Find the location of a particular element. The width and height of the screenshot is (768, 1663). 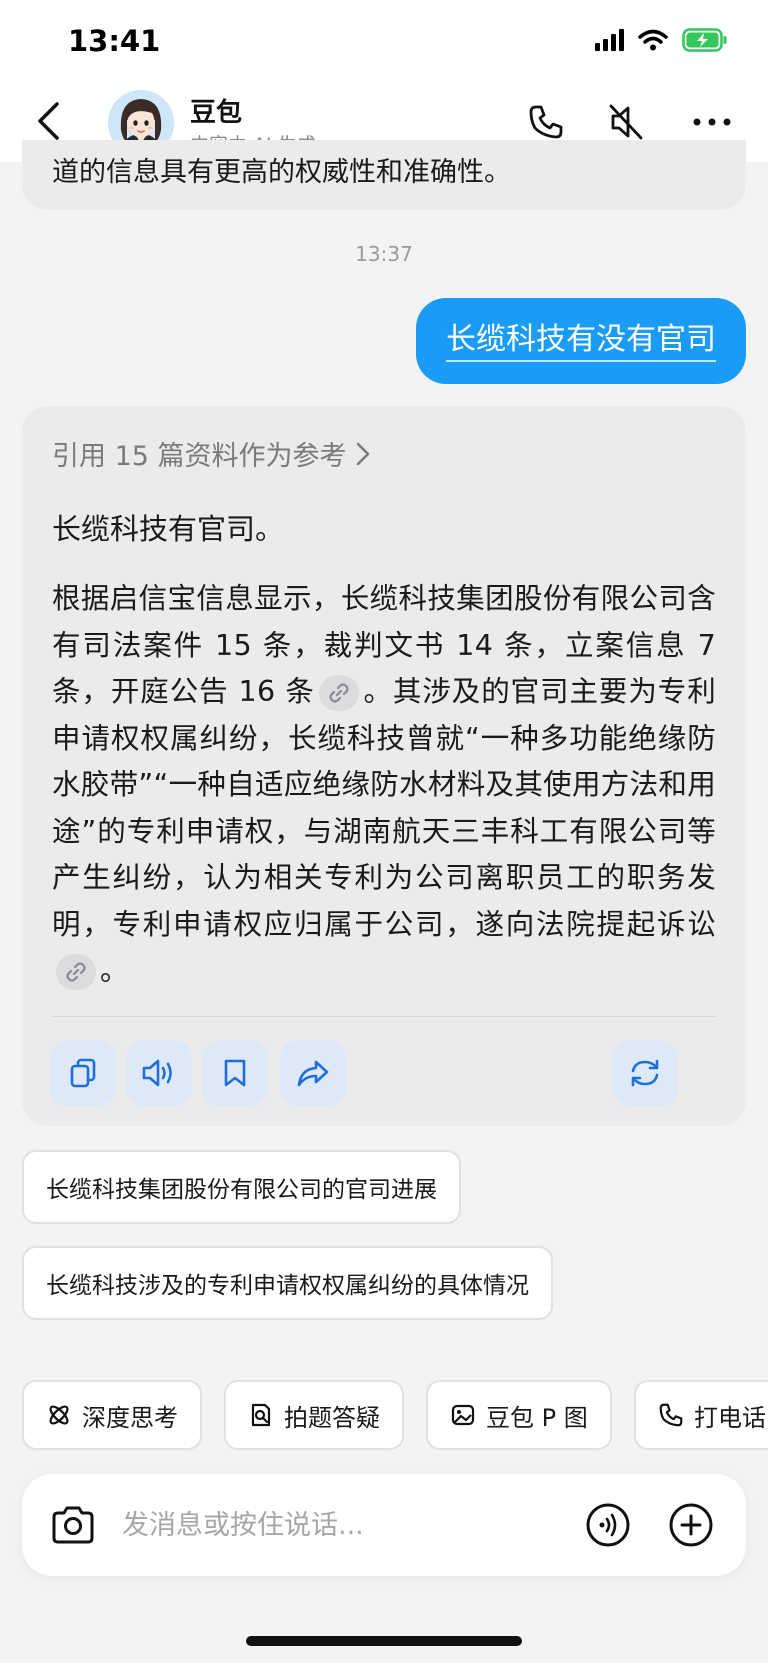

photo-question-icon is located at coordinates (261, 1415).